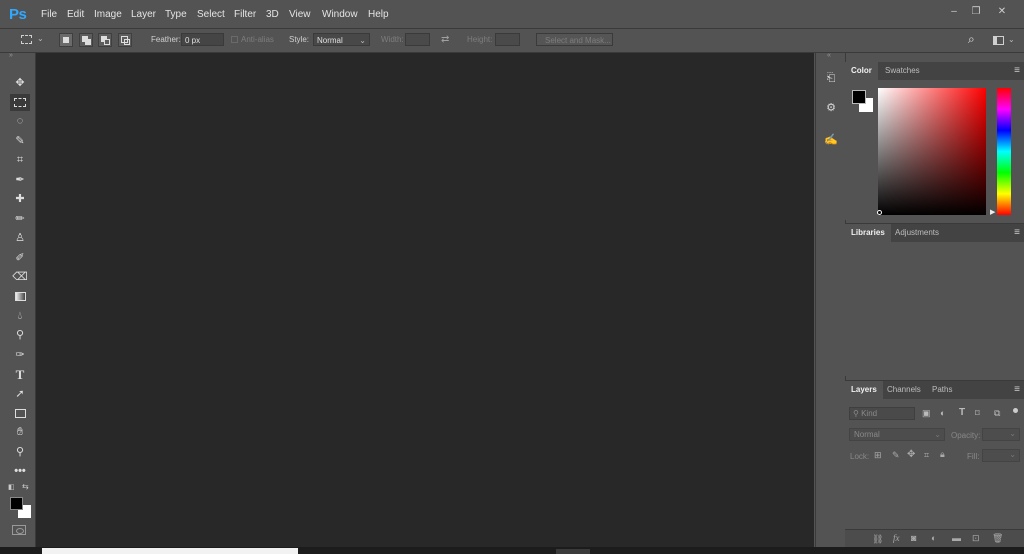  What do you see at coordinates (902, 71) in the screenshot?
I see `tab-swatches: Swatches` at bounding box center [902, 71].